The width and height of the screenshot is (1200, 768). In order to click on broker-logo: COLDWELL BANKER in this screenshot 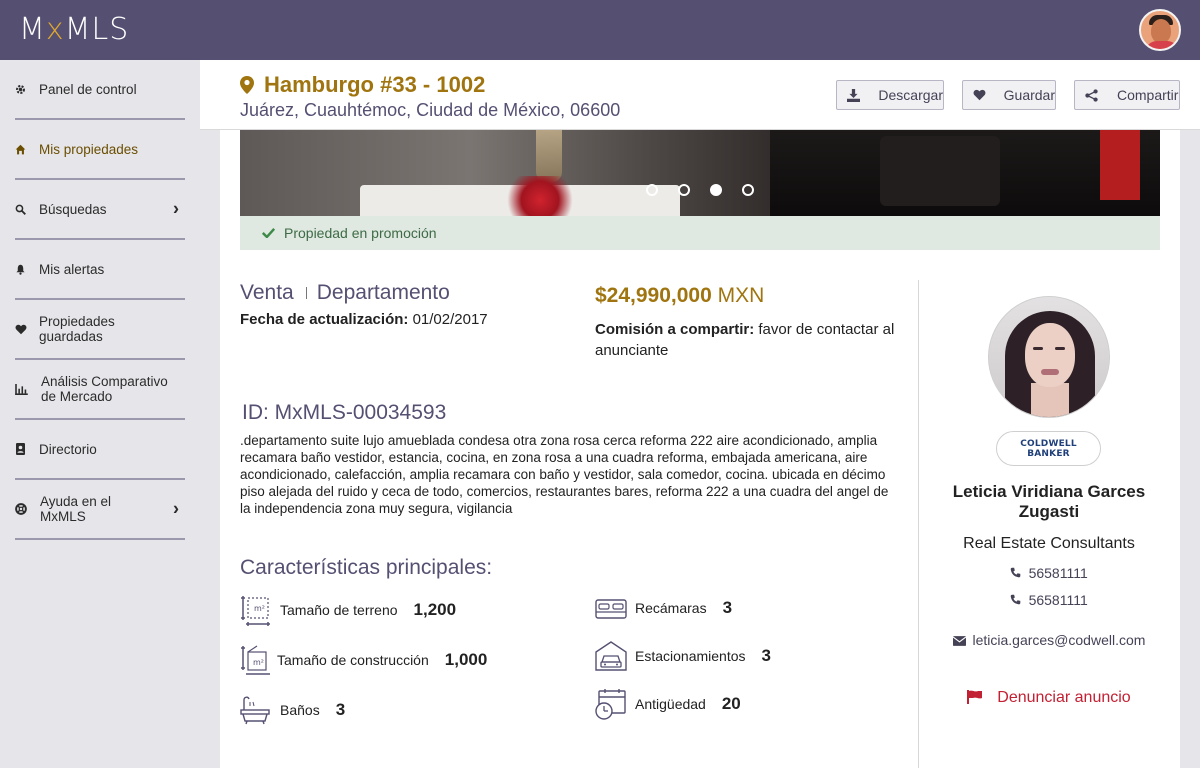, I will do `click(1048, 448)`.